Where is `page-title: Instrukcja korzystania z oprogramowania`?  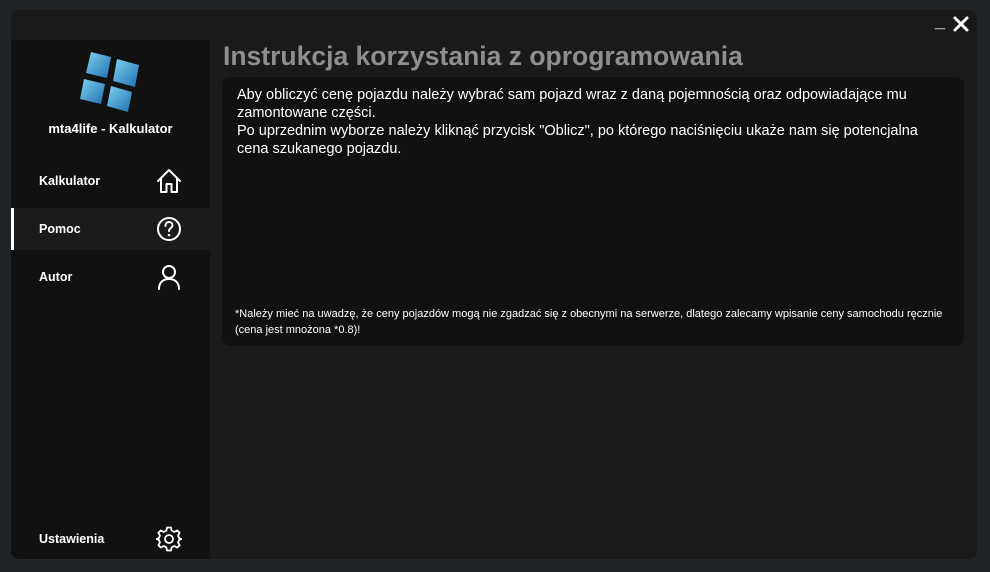 page-title: Instrukcja korzystania z oprogramowania is located at coordinates (483, 56).